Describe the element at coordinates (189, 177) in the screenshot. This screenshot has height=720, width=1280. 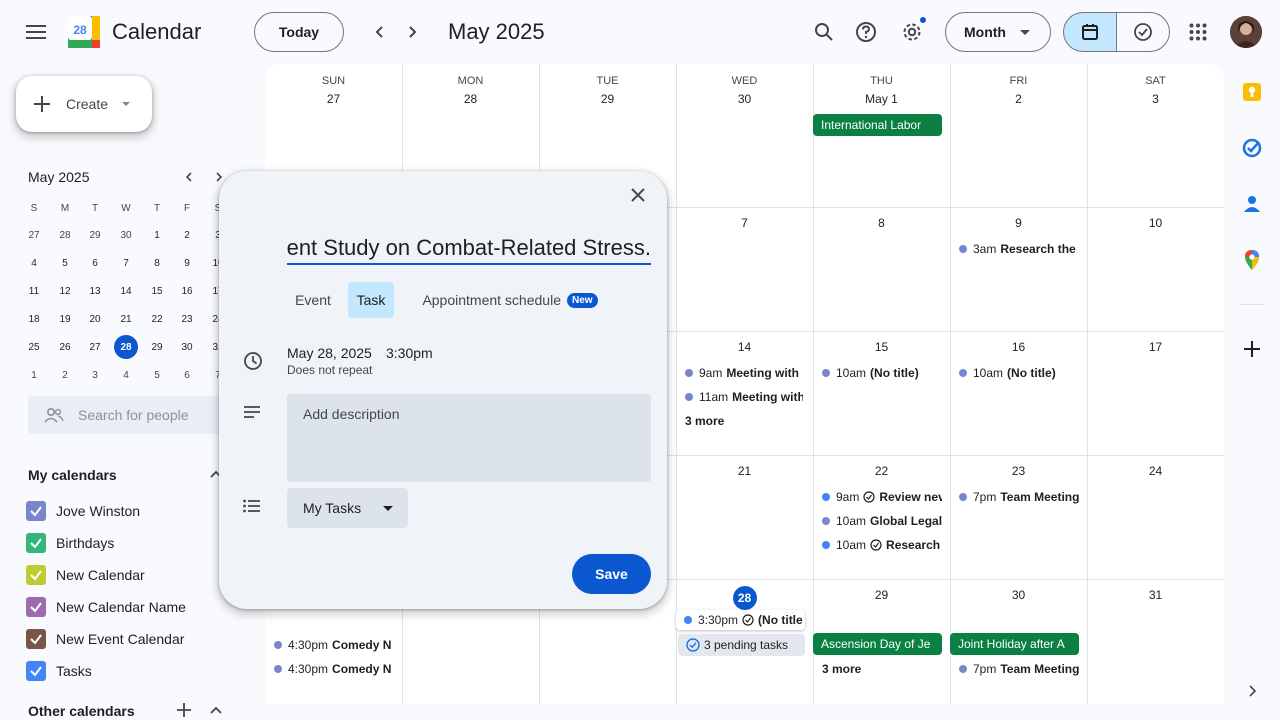
I see `mini-calendar-prev-button` at that location.